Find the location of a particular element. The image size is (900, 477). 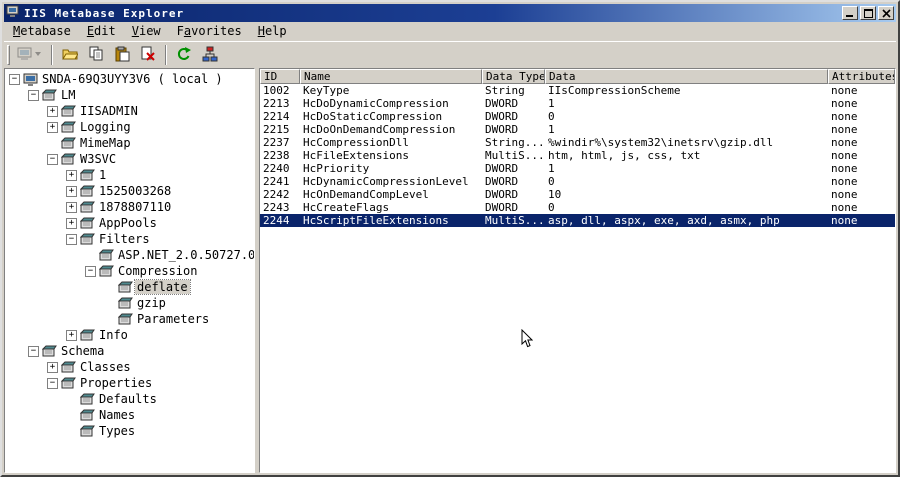

tree-item-1878807110: +1878807110 is located at coordinates (129, 207).